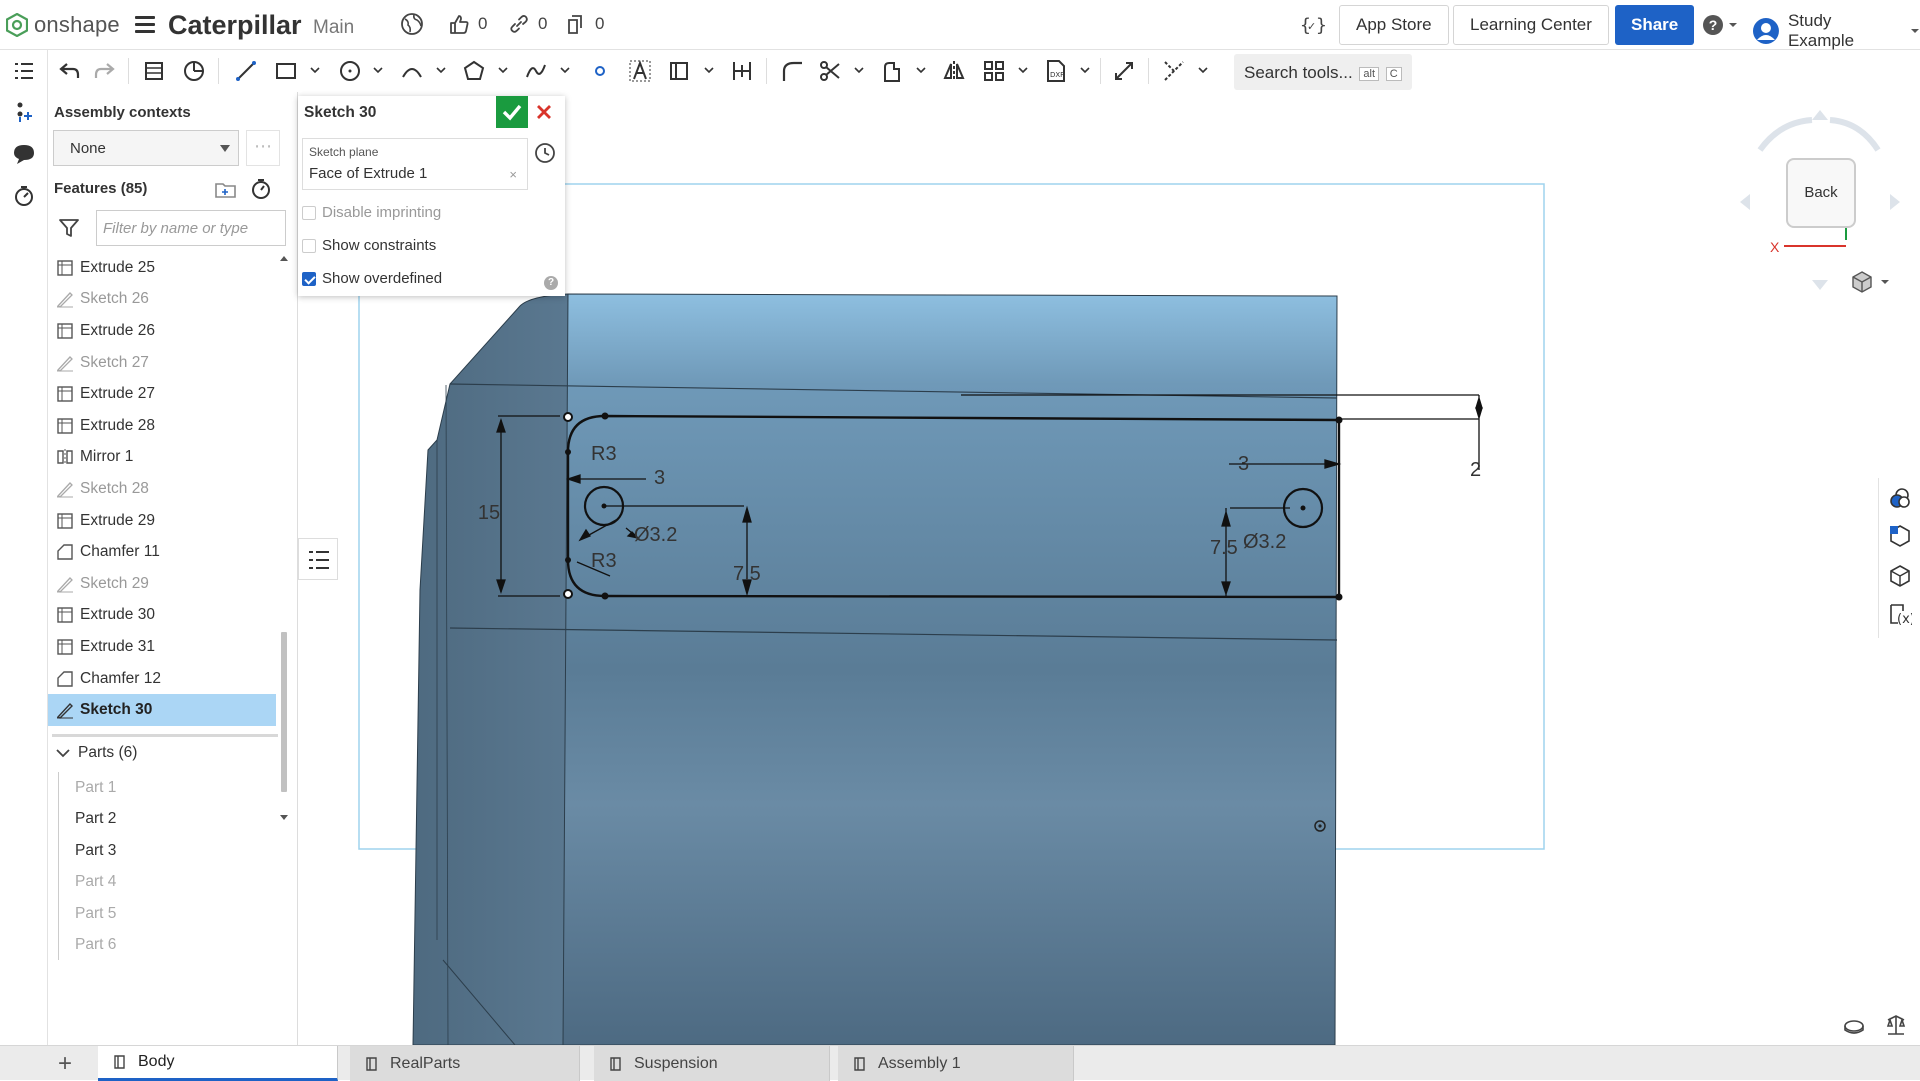 The height and width of the screenshot is (1081, 1920). I want to click on feature-item: Chamfer 12, so click(162, 679).